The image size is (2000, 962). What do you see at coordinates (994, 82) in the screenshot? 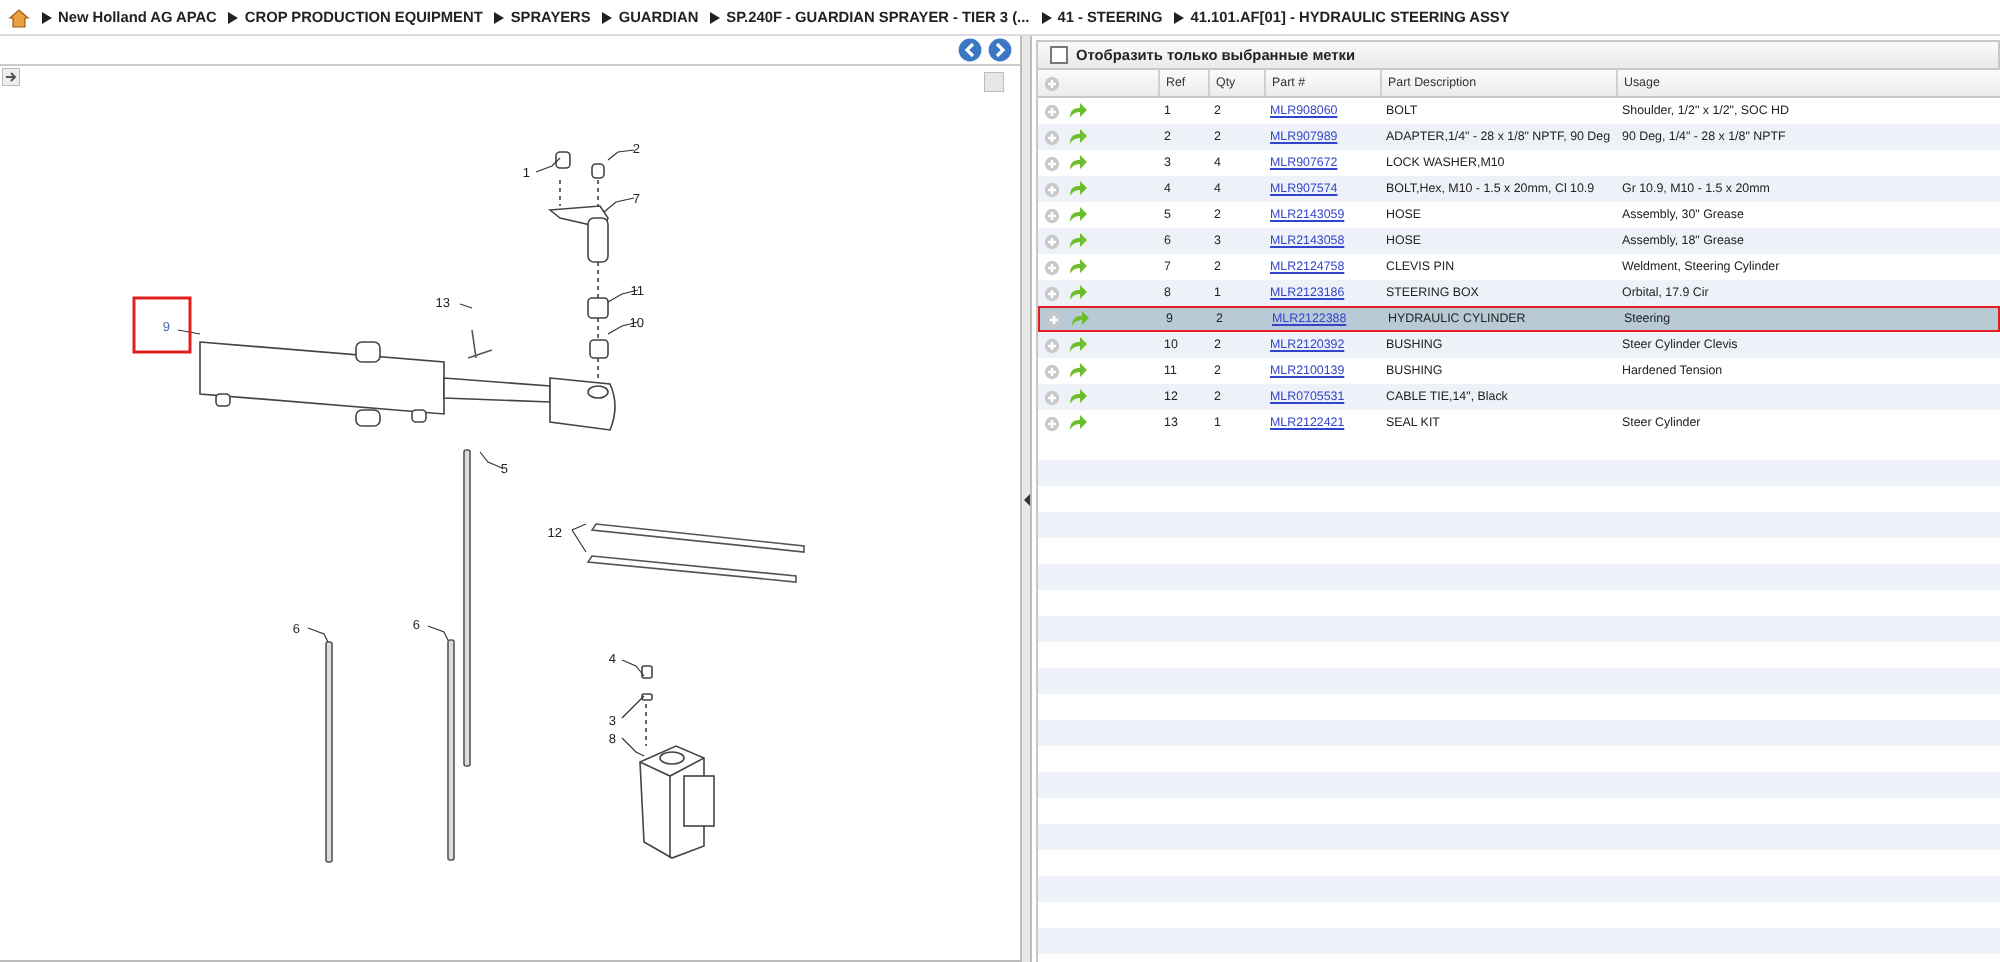
I see `scroll-button-icon` at bounding box center [994, 82].